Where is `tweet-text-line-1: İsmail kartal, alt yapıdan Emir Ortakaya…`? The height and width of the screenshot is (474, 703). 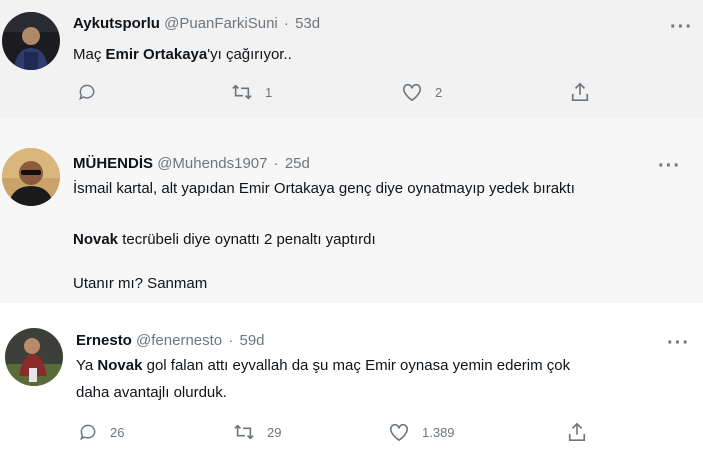 tweet-text-line-1: İsmail kartal, alt yapıdan Emir Ortakaya… is located at coordinates (324, 188).